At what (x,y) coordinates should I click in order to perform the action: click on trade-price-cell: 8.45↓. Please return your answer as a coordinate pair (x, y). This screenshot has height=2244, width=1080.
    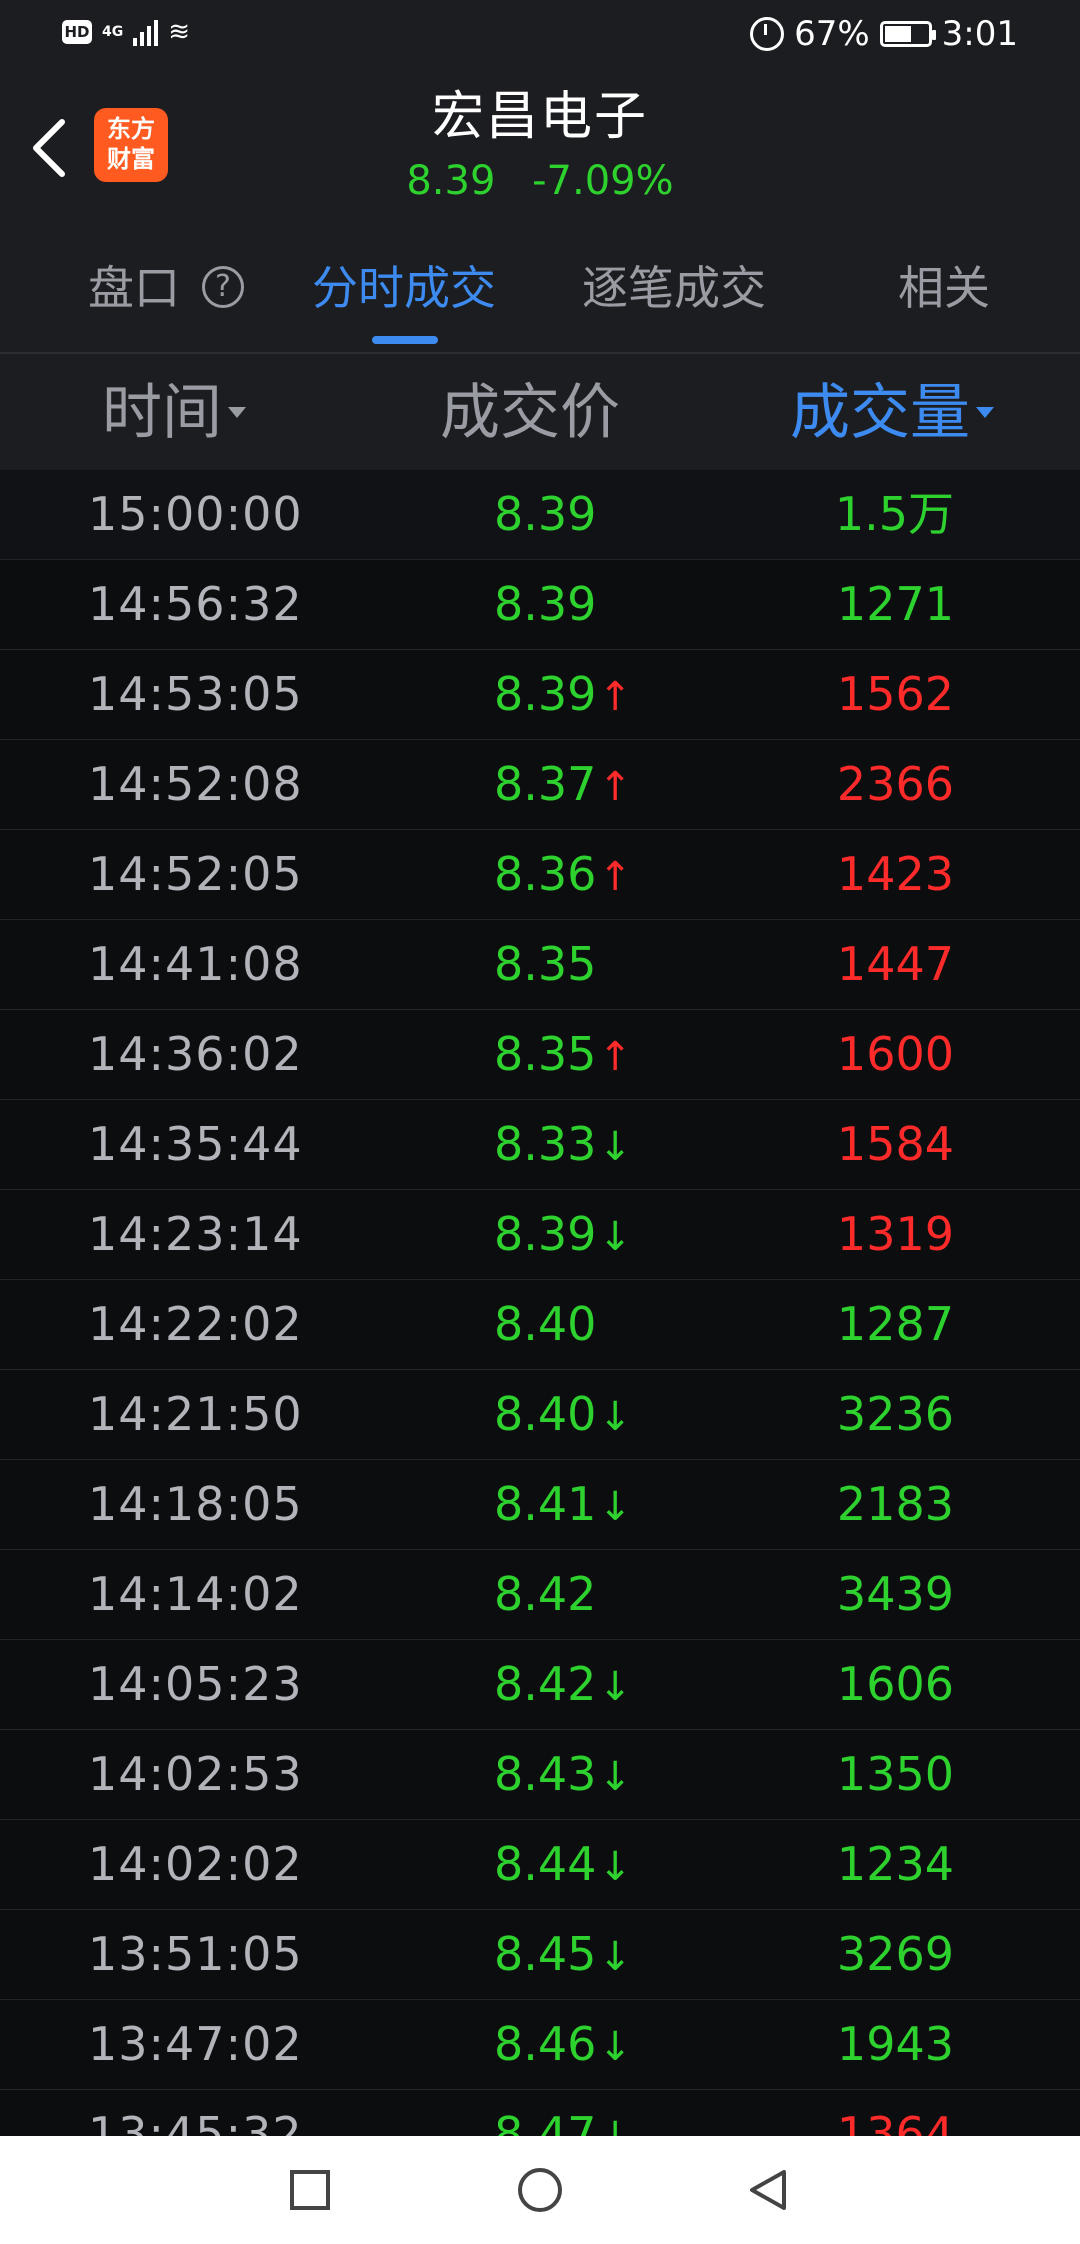
    Looking at the image, I should click on (563, 1955).